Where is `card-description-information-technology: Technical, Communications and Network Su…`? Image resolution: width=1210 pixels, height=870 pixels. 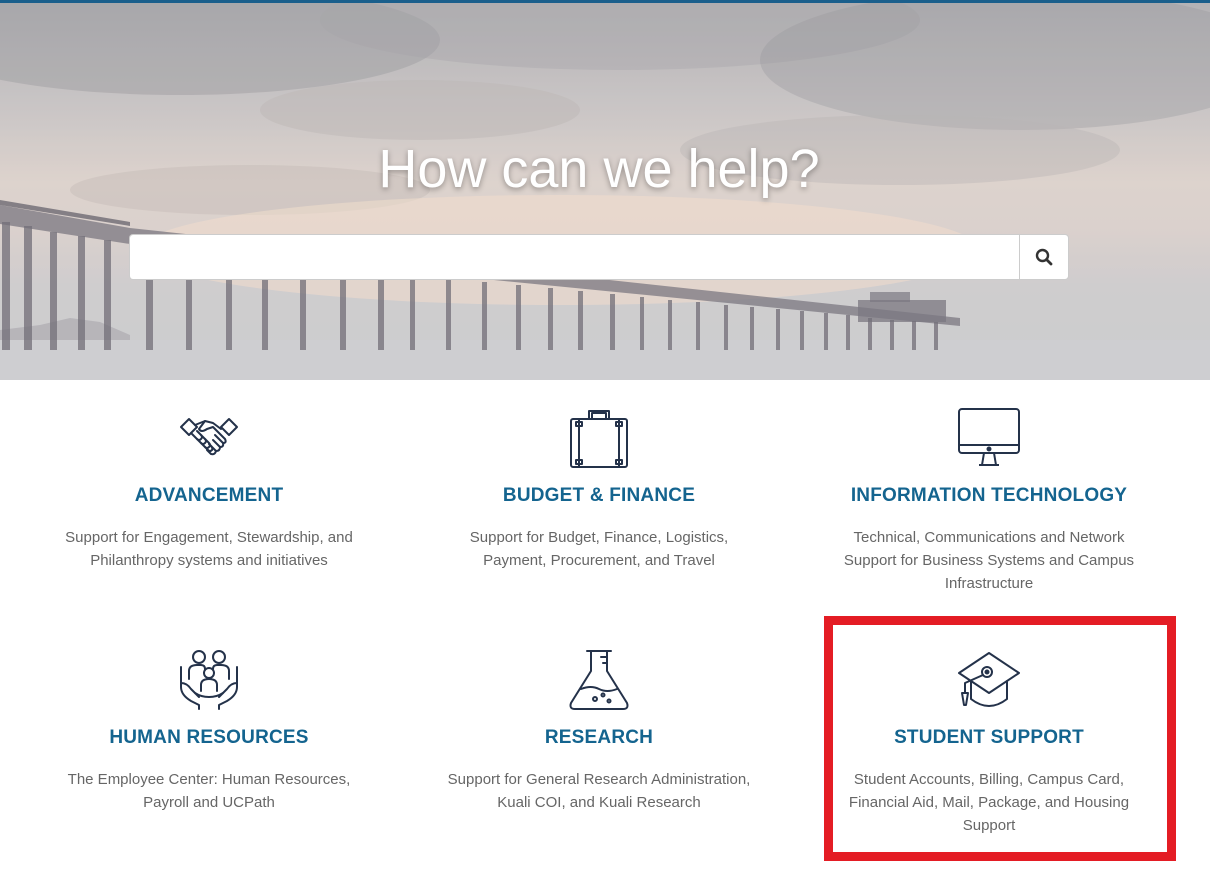 card-description-information-technology: Technical, Communications and Network Su… is located at coordinates (989, 560).